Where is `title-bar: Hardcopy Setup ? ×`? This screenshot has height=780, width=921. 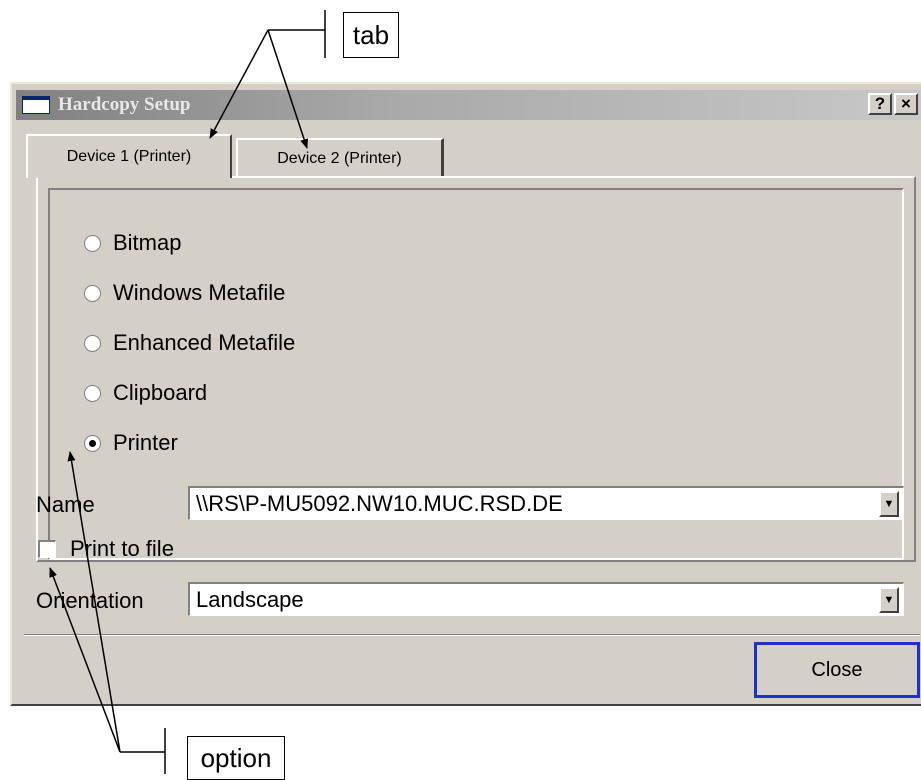
title-bar: Hardcopy Setup ? × is located at coordinates (468, 105).